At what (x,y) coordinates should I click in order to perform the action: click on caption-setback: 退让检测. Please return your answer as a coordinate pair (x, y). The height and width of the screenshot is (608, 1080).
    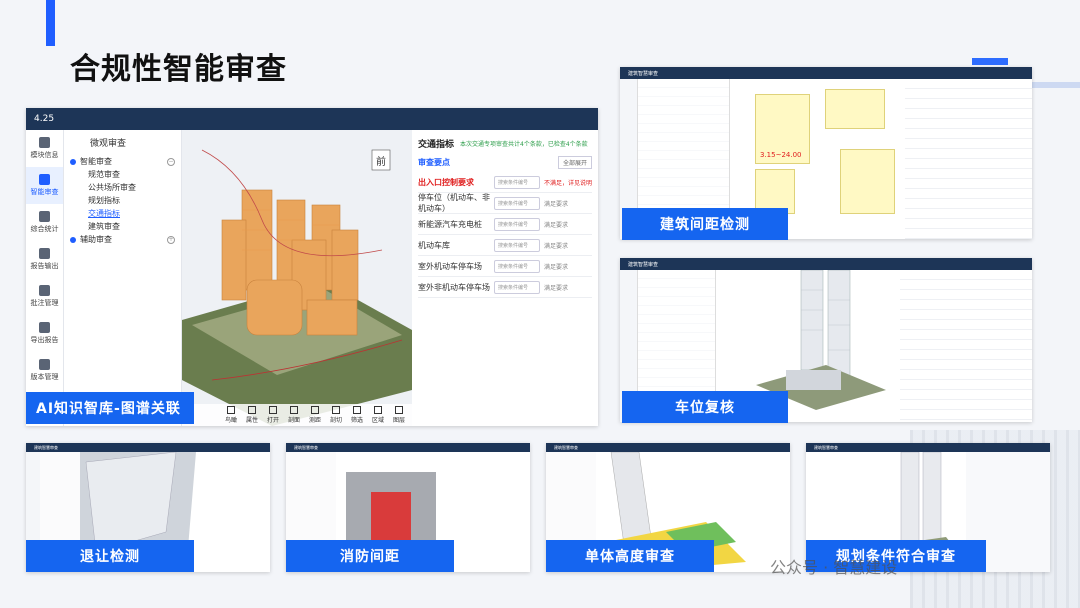
    Looking at the image, I should click on (110, 556).